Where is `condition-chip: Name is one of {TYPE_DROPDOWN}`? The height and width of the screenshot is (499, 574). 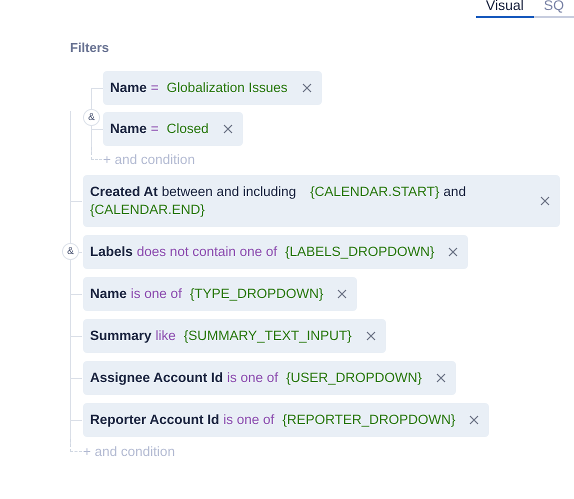
condition-chip: Name is one of {TYPE_DROPDOWN} is located at coordinates (220, 294).